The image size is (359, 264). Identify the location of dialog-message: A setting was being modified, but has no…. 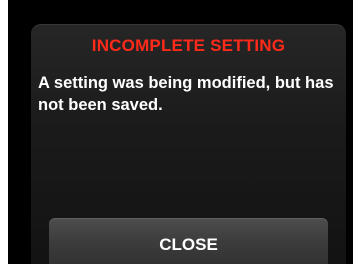
(186, 94).